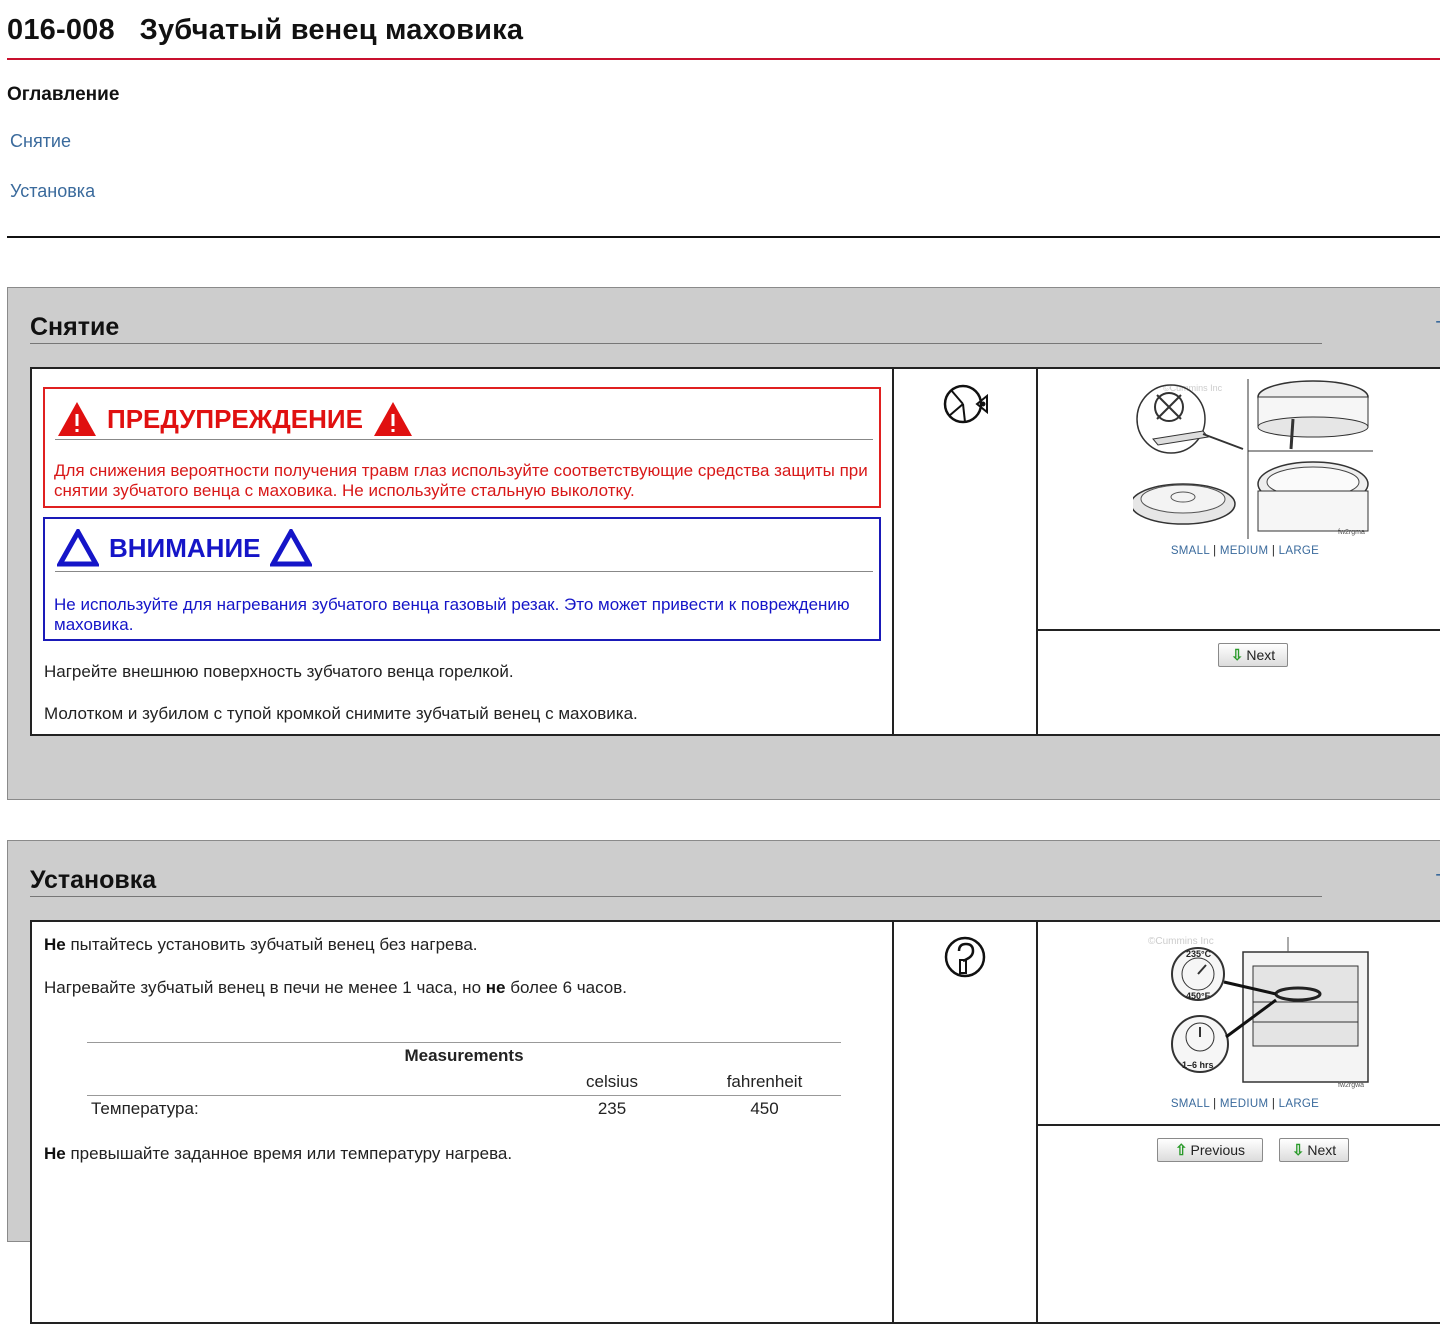 This screenshot has width=1440, height=1324. Describe the element at coordinates (1438, 882) in the screenshot. I see `installation-top-link: T` at that location.